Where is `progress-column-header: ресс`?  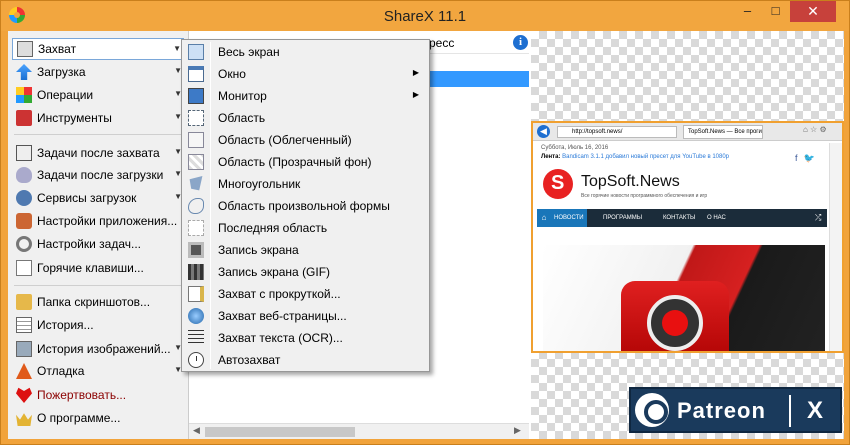 progress-column-header: ресс is located at coordinates (441, 43).